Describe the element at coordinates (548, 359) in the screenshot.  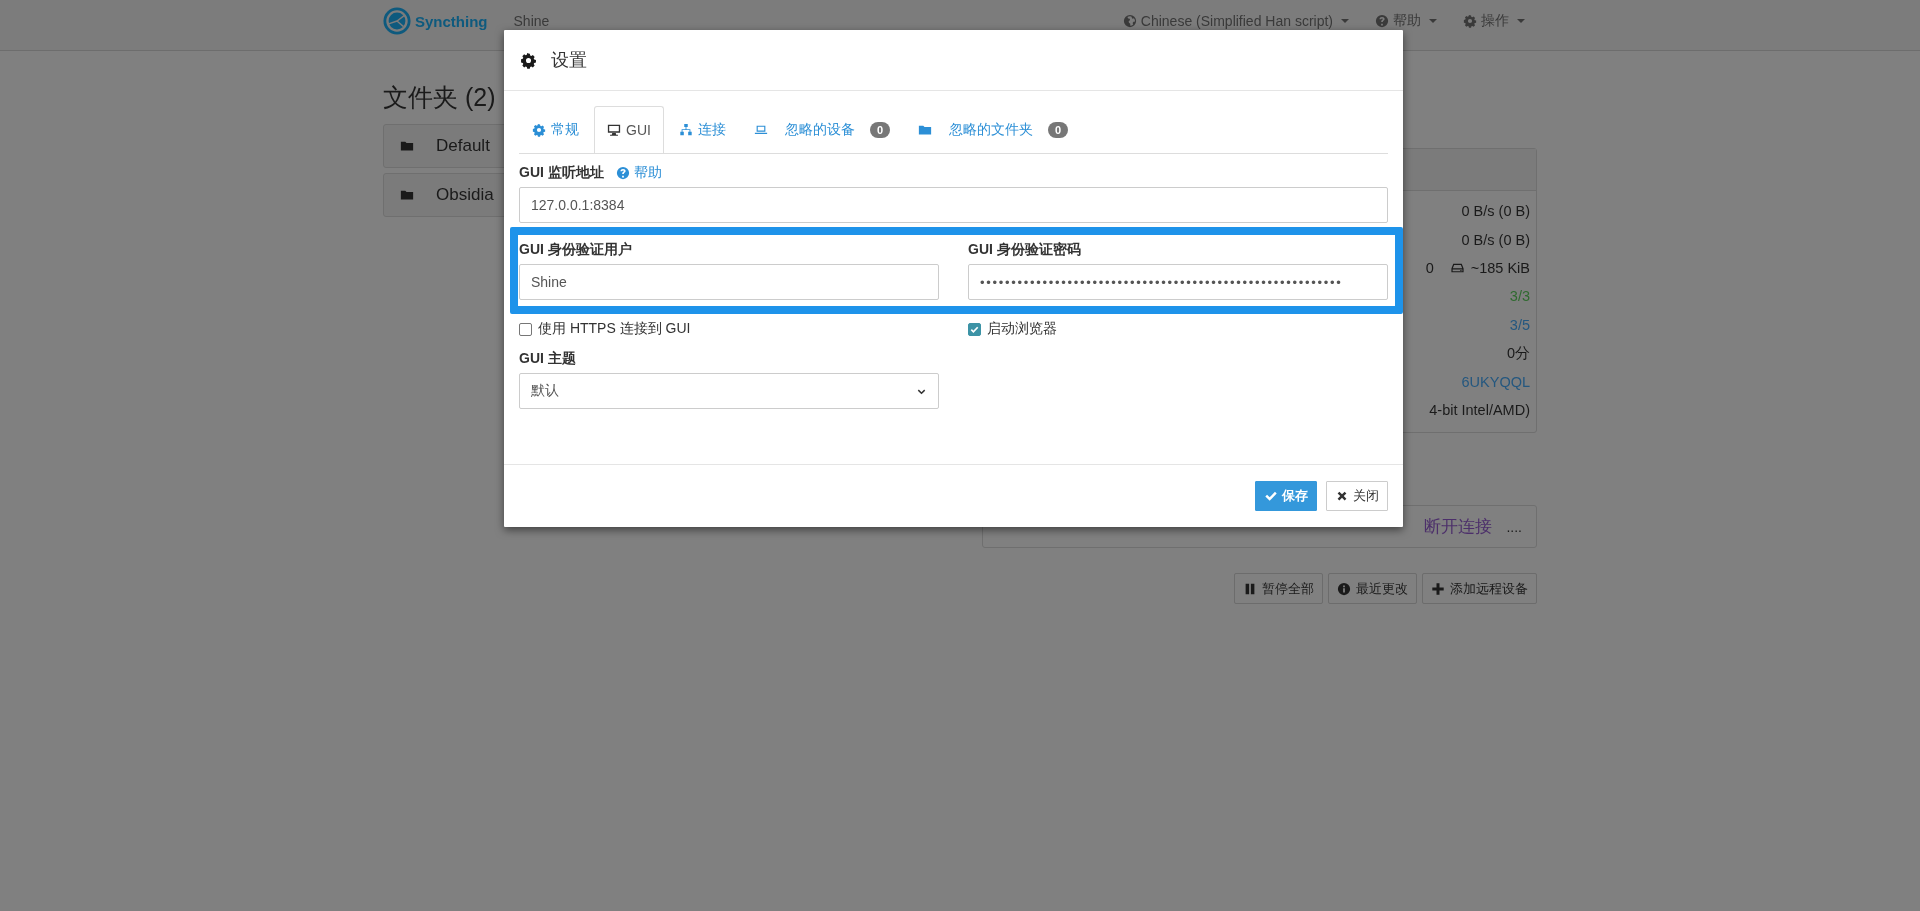
I see `field-label: GUI 主题` at that location.